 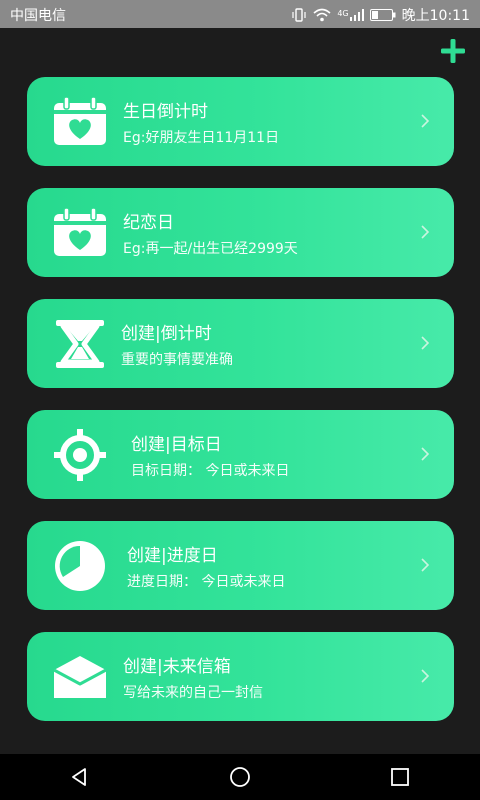 What do you see at coordinates (343, 13) in the screenshot?
I see `network-type-label: 4G` at bounding box center [343, 13].